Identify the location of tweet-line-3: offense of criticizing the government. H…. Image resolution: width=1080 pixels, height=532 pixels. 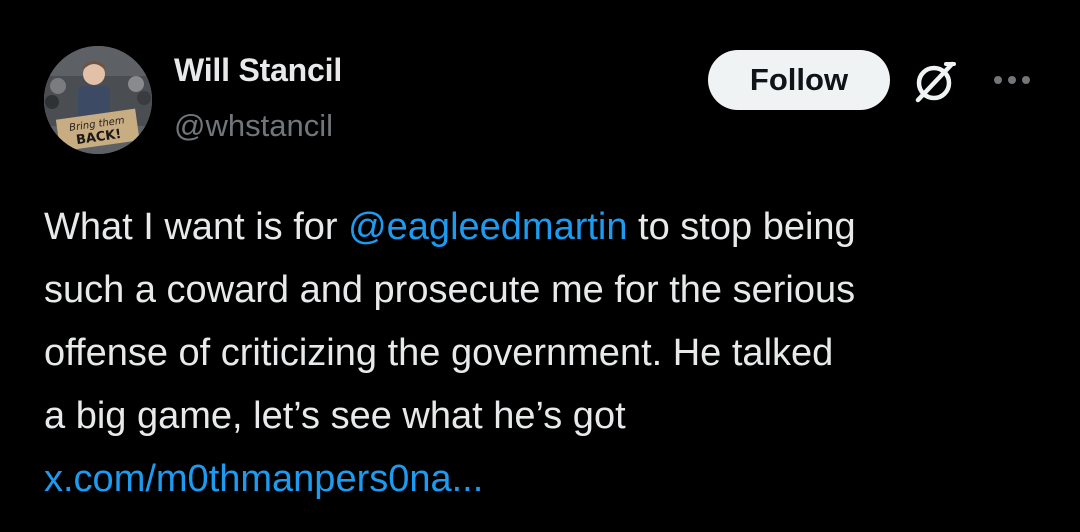
(439, 353).